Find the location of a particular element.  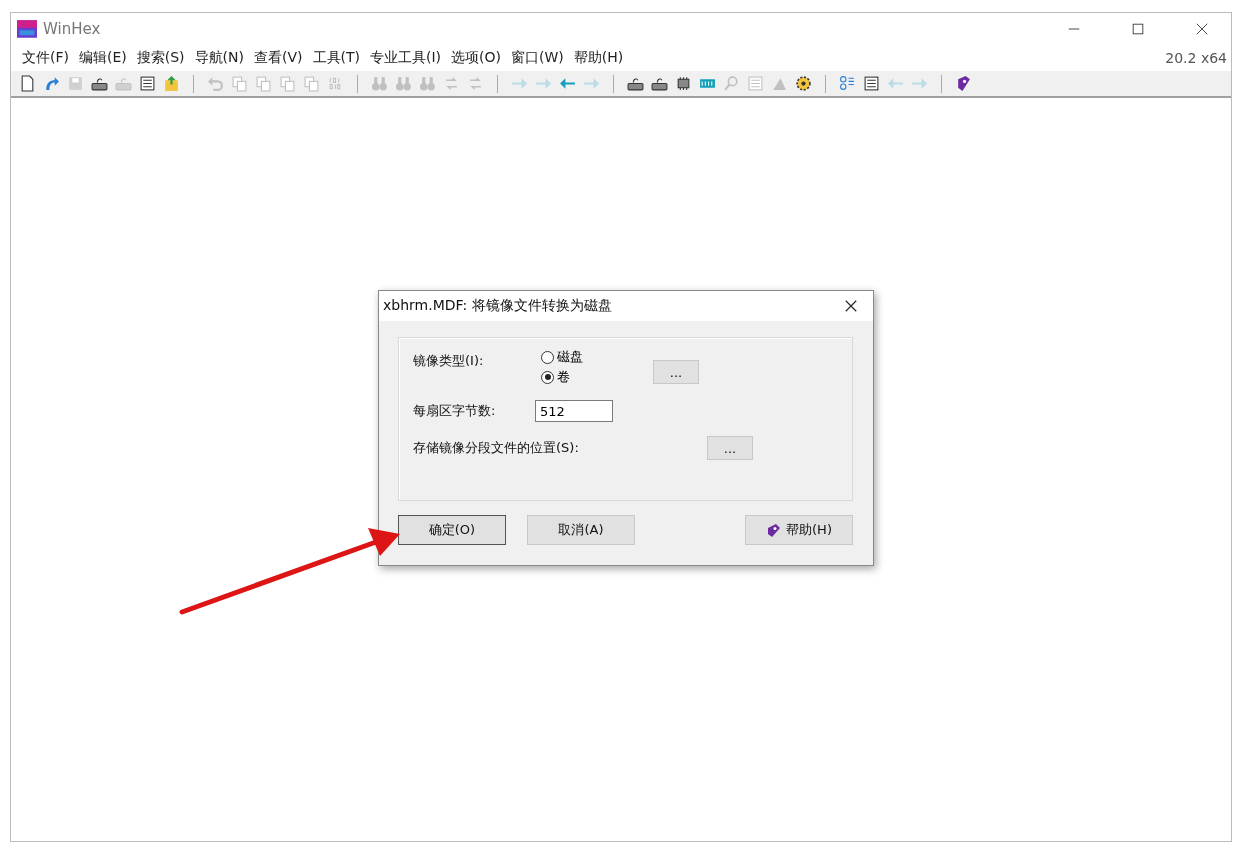

menu-item: 查看(V) is located at coordinates (278, 58).